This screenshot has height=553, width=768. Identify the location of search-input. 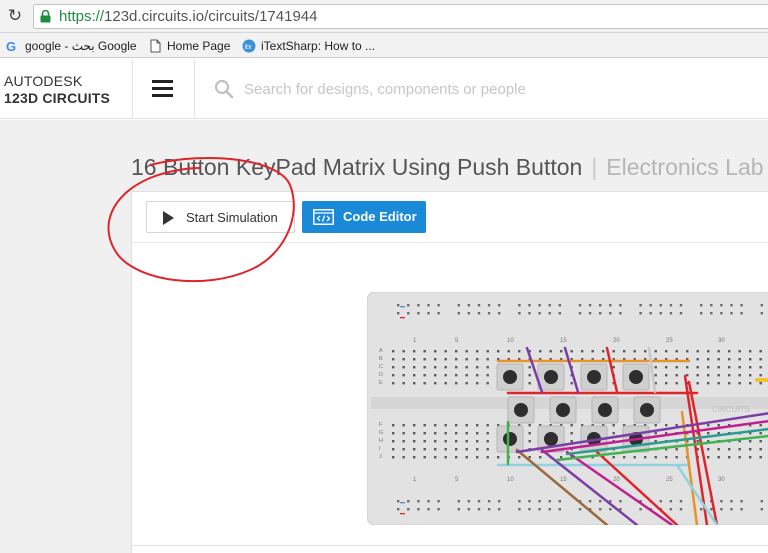
(494, 89).